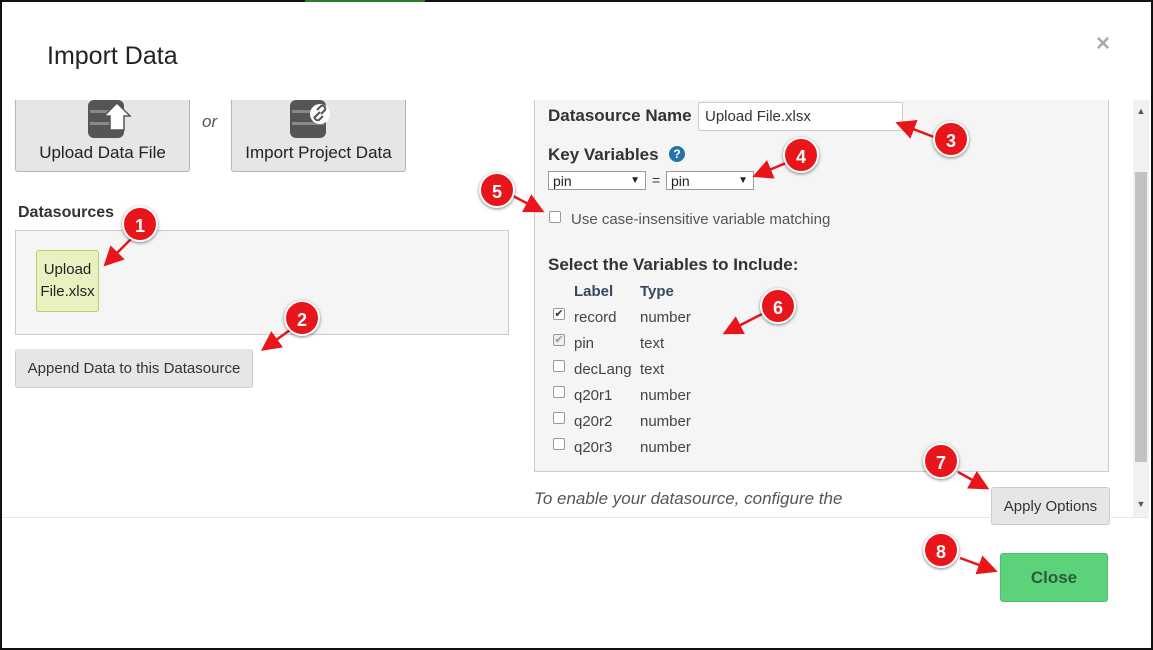  I want to click on callout-badge-6: 6, so click(778, 306).